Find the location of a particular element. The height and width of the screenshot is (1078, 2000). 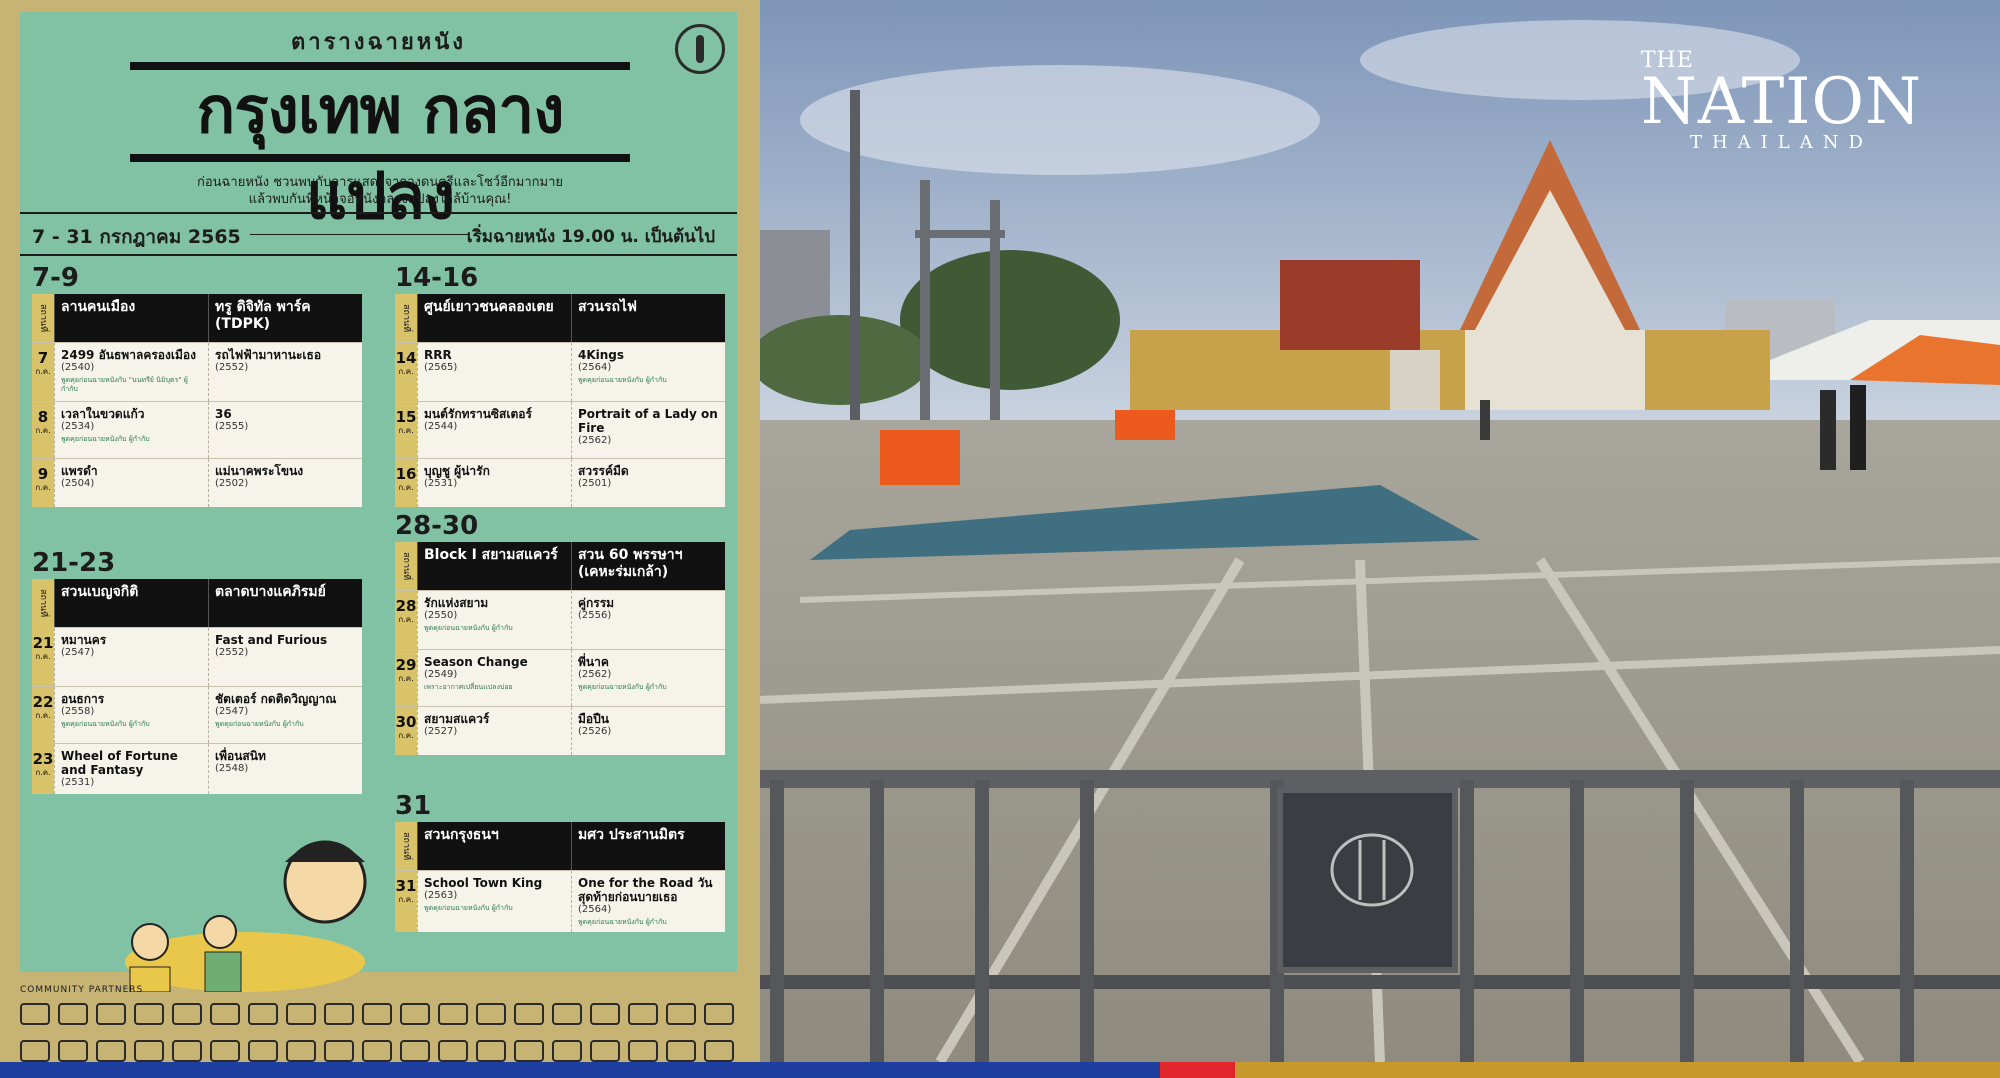

film-title: อนธการ is located at coordinates (83, 699).